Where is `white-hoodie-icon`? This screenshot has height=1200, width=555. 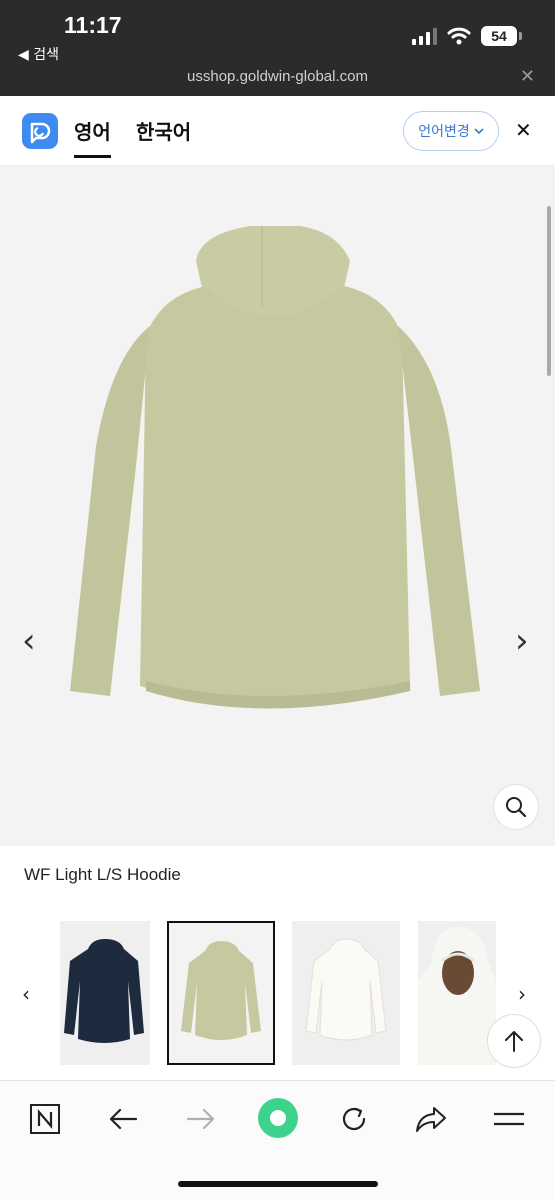 white-hoodie-icon is located at coordinates (346, 989).